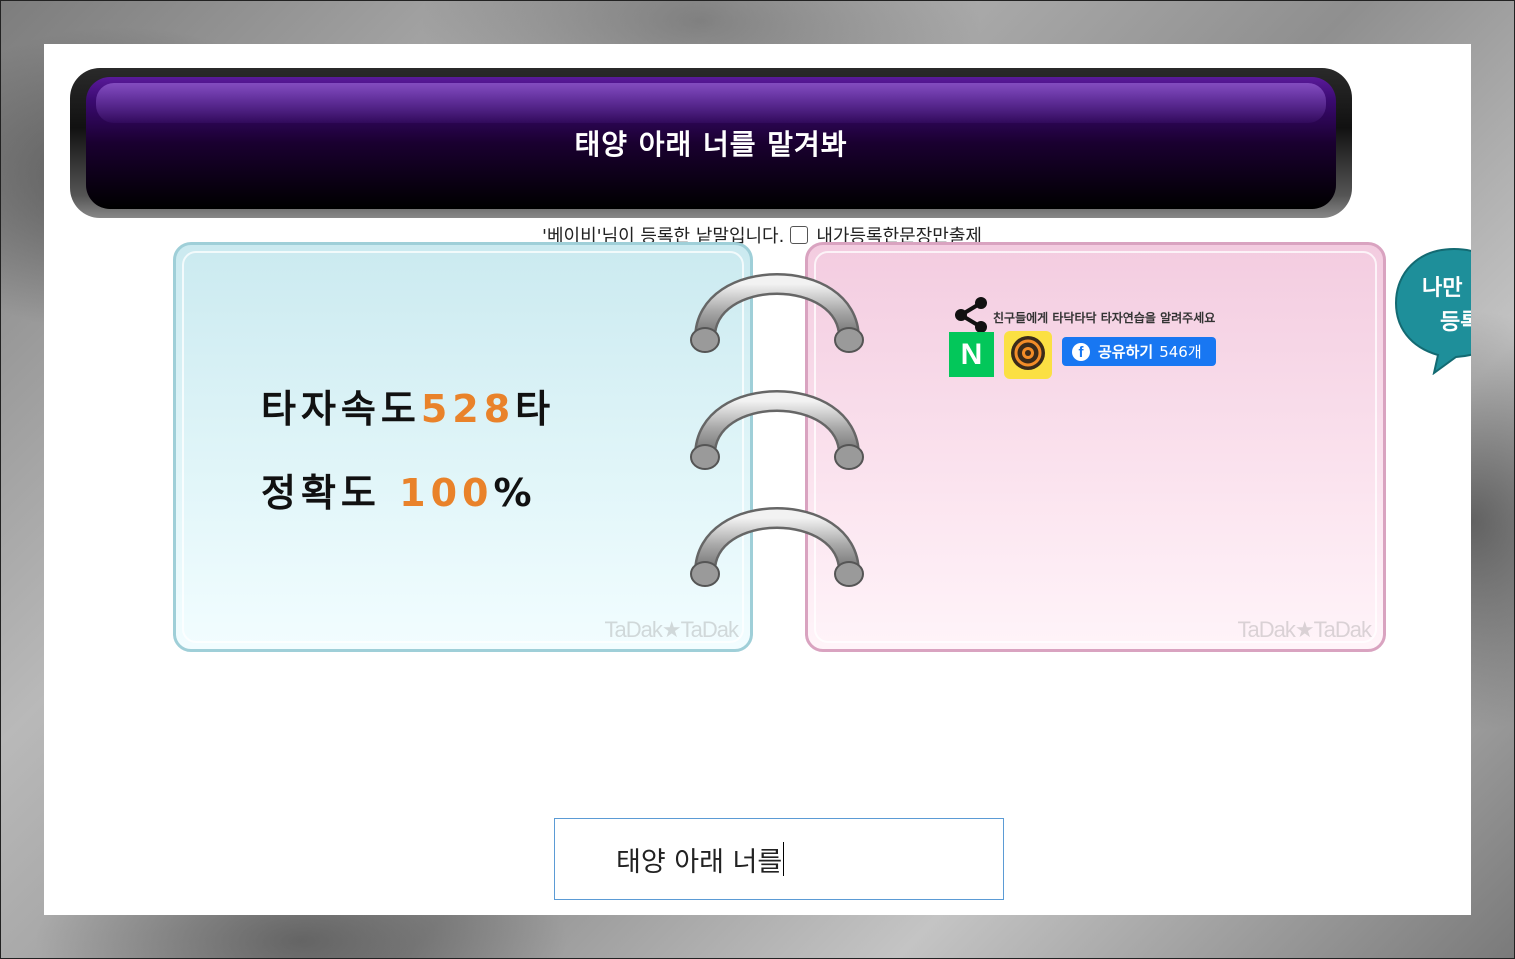 This screenshot has height=959, width=1515. I want to click on facebook-icon: f, so click(1081, 351).